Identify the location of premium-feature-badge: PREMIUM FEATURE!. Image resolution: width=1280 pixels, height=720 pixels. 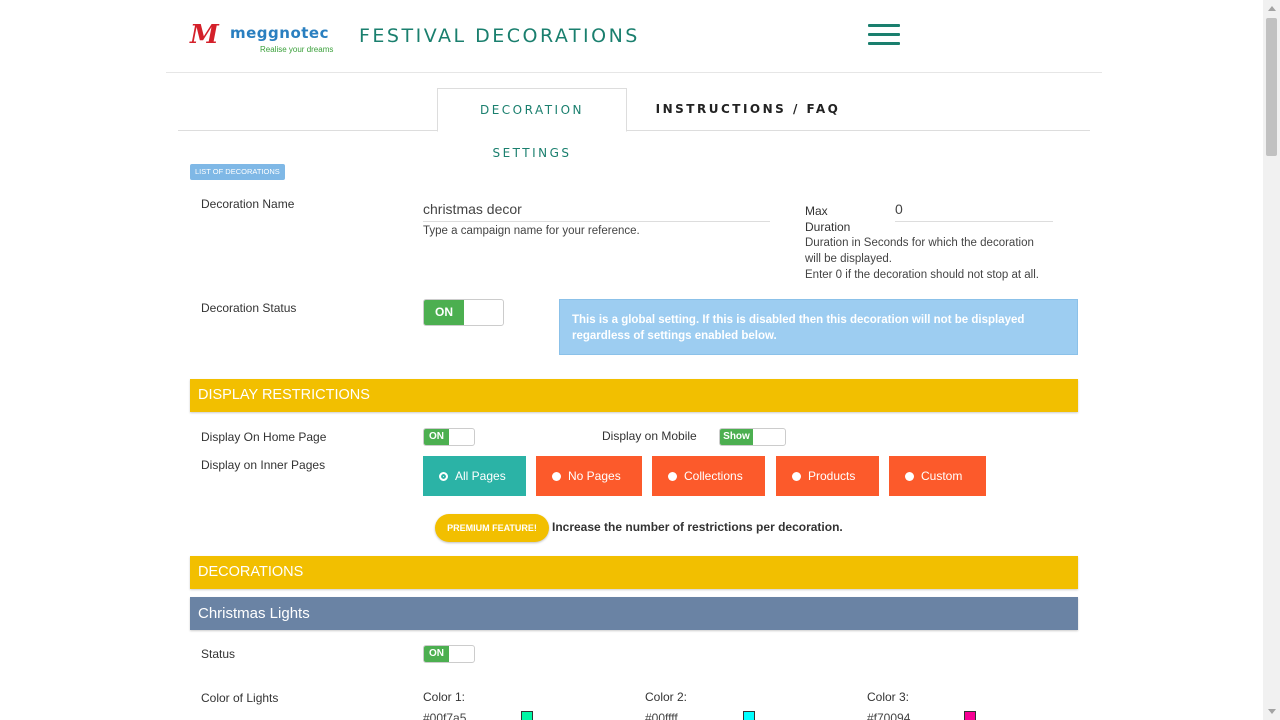
(492, 528).